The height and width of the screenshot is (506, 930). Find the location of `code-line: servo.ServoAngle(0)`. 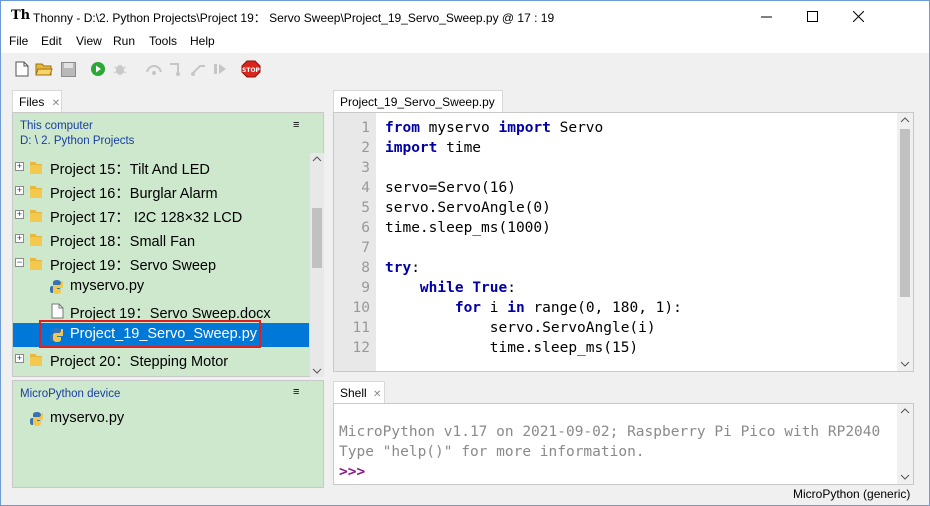

code-line: servo.ServoAngle(0) is located at coordinates (468, 208).